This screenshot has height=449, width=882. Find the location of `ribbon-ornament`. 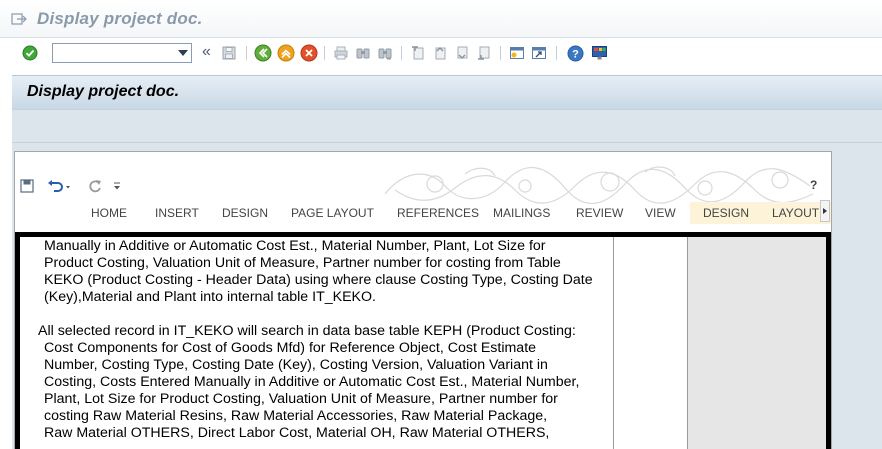

ribbon-ornament is located at coordinates (599, 185).